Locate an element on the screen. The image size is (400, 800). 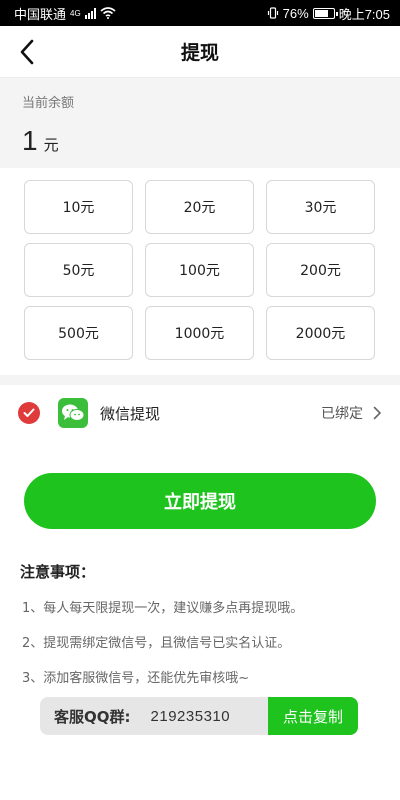
carrier-name: 中国联通 is located at coordinates (40, 14).